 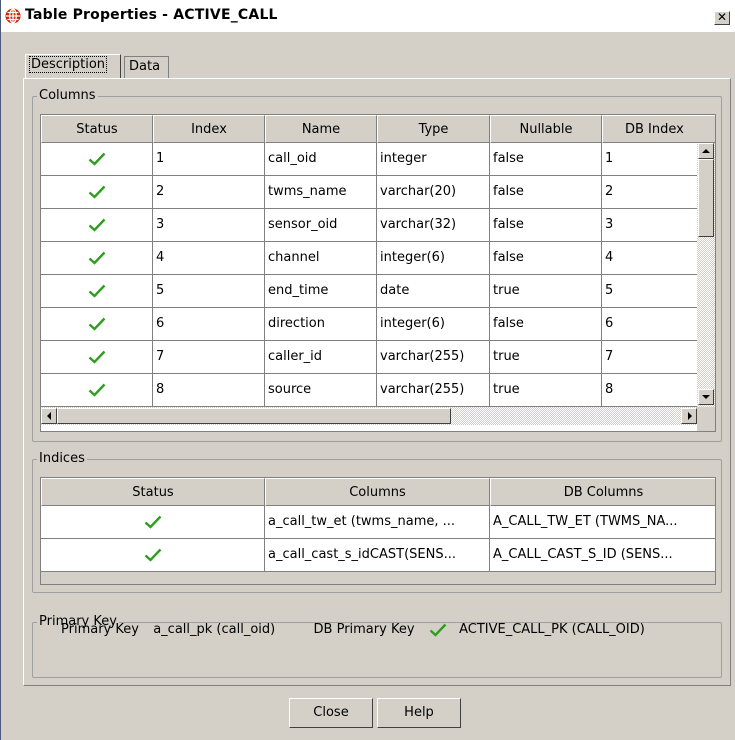 What do you see at coordinates (331, 713) in the screenshot?
I see `close-button: Close` at bounding box center [331, 713].